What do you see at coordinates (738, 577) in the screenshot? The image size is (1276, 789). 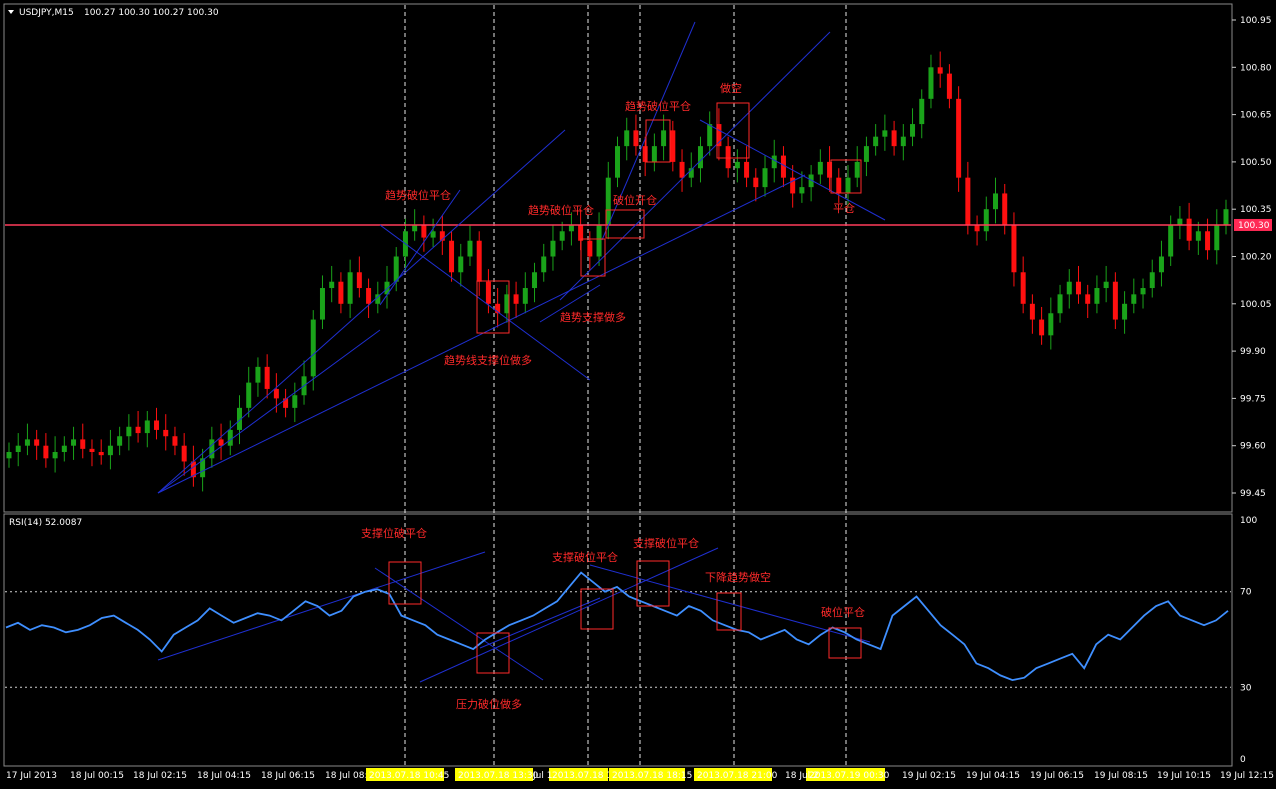 I see `rsi-annotation: 下降趋势做空` at bounding box center [738, 577].